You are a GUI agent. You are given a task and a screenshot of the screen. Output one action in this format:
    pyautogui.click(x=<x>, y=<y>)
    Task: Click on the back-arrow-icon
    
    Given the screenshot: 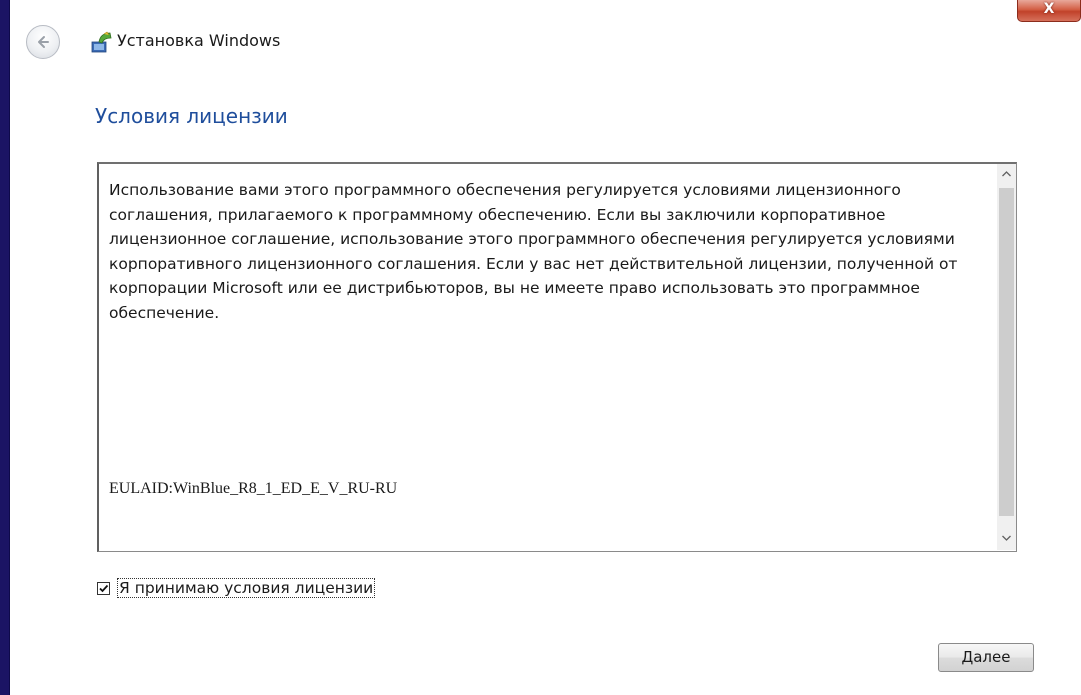 What is the action you would take?
    pyautogui.click(x=43, y=42)
    